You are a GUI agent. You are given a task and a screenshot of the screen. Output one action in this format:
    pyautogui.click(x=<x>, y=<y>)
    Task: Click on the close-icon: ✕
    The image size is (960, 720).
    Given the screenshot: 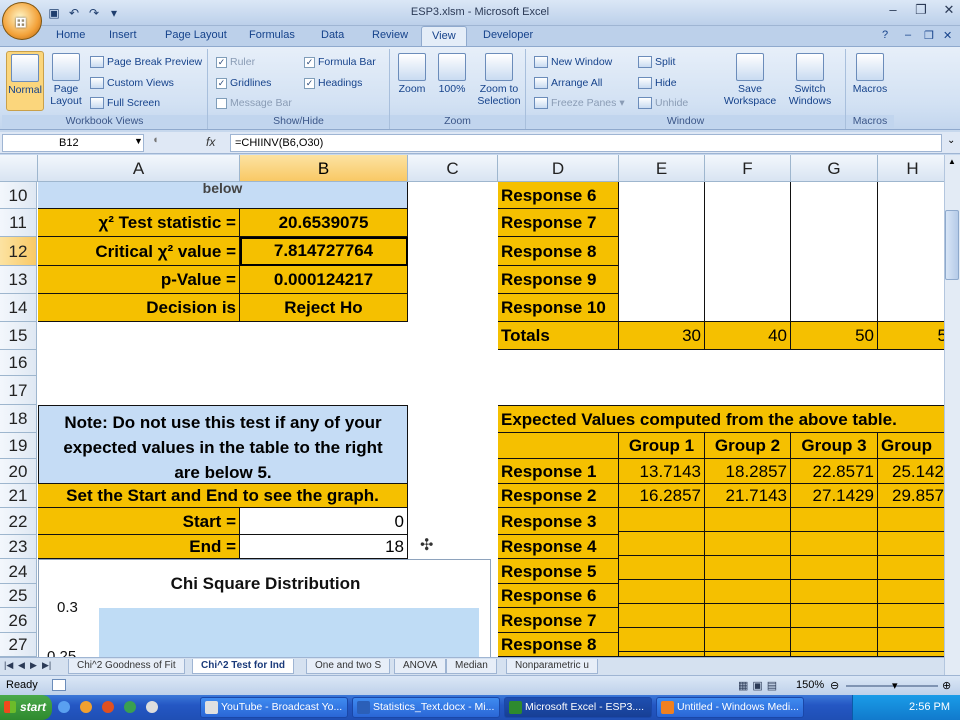 What is the action you would take?
    pyautogui.click(x=949, y=10)
    